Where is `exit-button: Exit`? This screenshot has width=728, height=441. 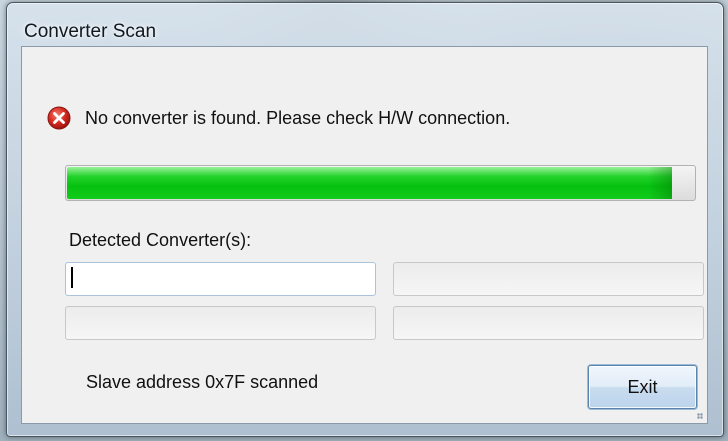
exit-button: Exit is located at coordinates (642, 387).